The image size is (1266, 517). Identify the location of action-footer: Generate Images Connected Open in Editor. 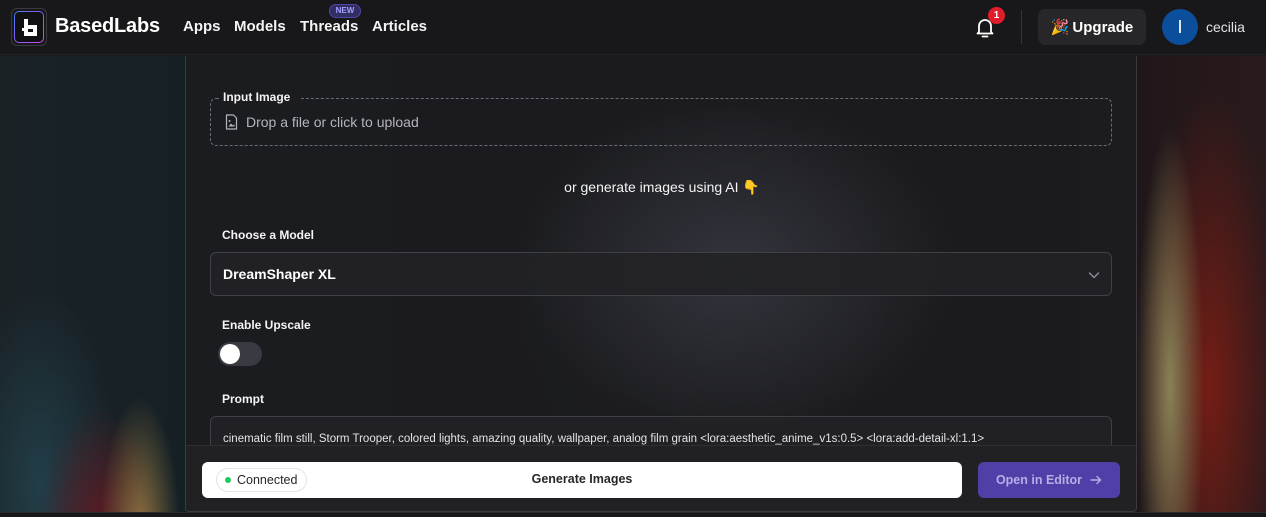
(661, 478).